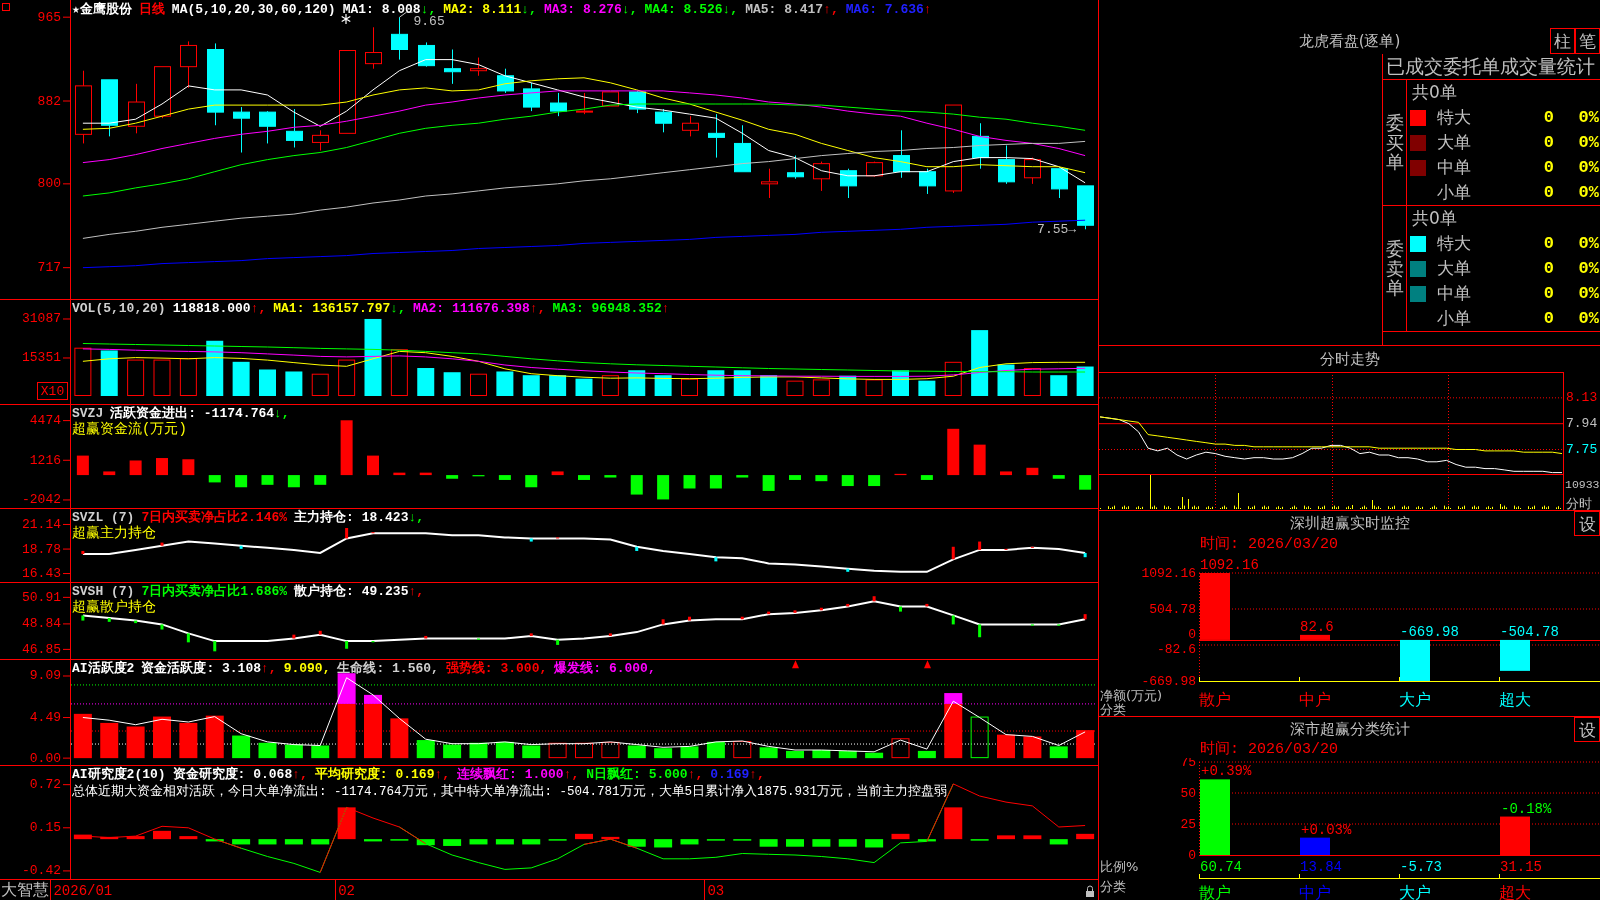 Image resolution: width=1600 pixels, height=900 pixels. I want to click on indicator-readout: 散户持仓: 49.235, so click(351, 591).